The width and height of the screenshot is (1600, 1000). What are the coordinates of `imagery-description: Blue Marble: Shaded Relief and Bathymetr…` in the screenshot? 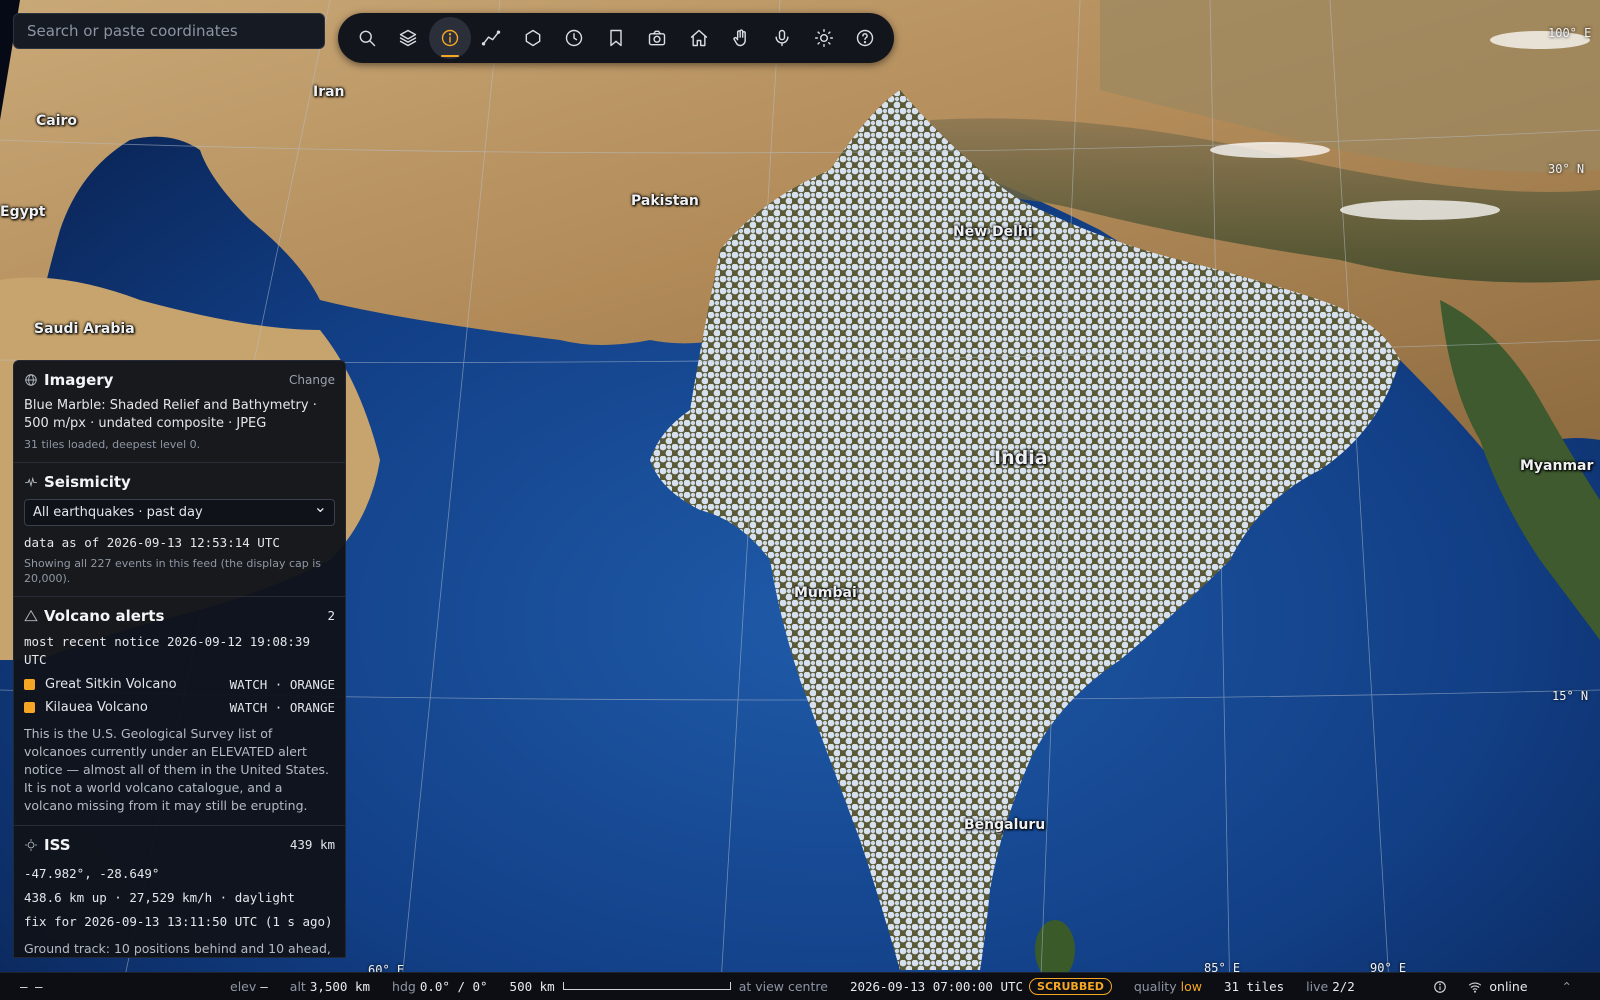 It's located at (170, 414).